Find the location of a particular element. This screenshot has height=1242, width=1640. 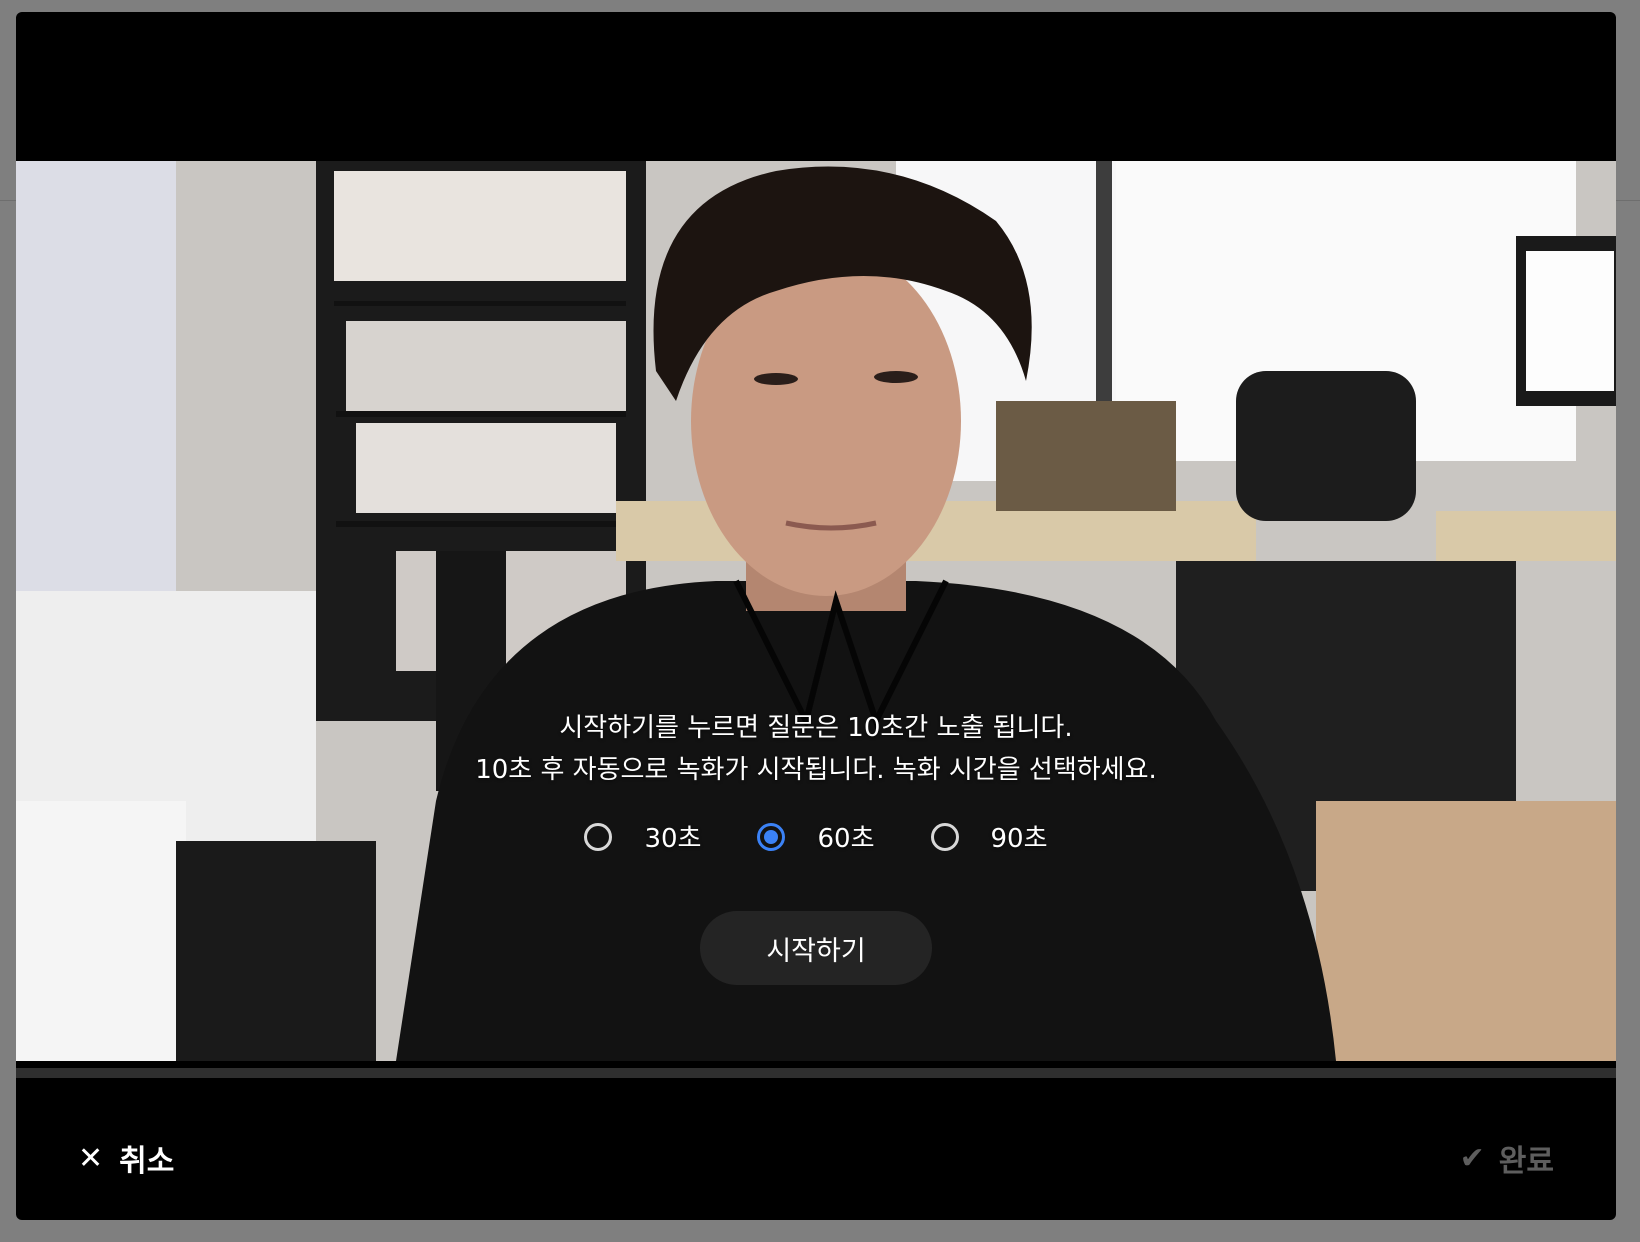

instruction-line-2: 10초 후 자동으로 녹화가 시작됩니다. 녹화 시간을 선택하세요. is located at coordinates (816, 770).